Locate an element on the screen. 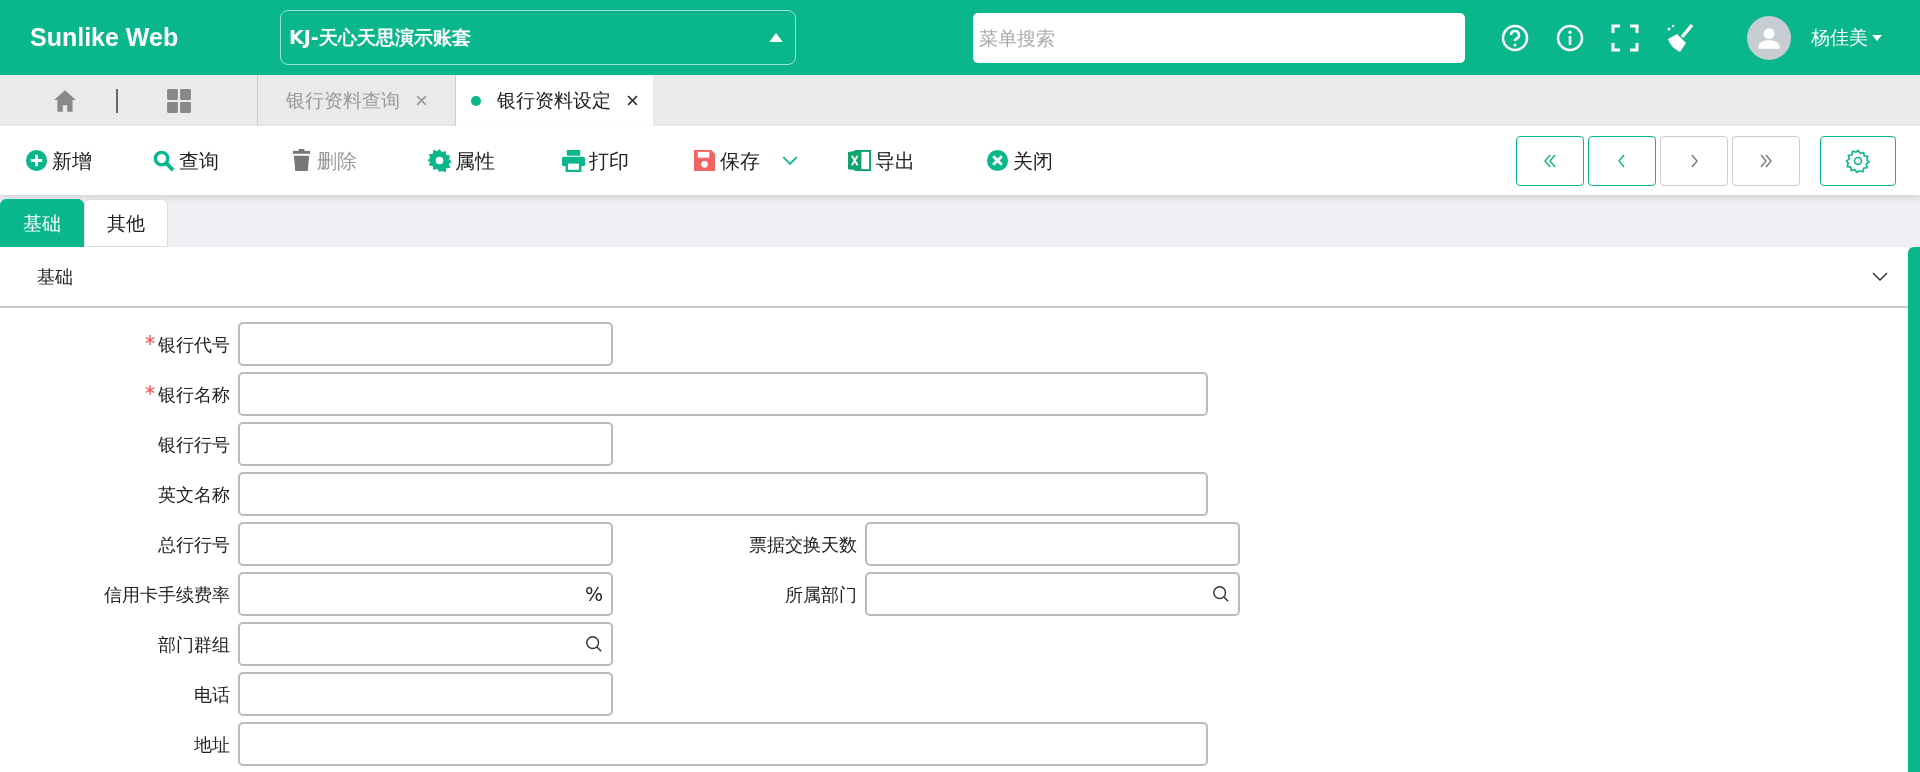  scrollbar is located at coordinates (1914, 509).